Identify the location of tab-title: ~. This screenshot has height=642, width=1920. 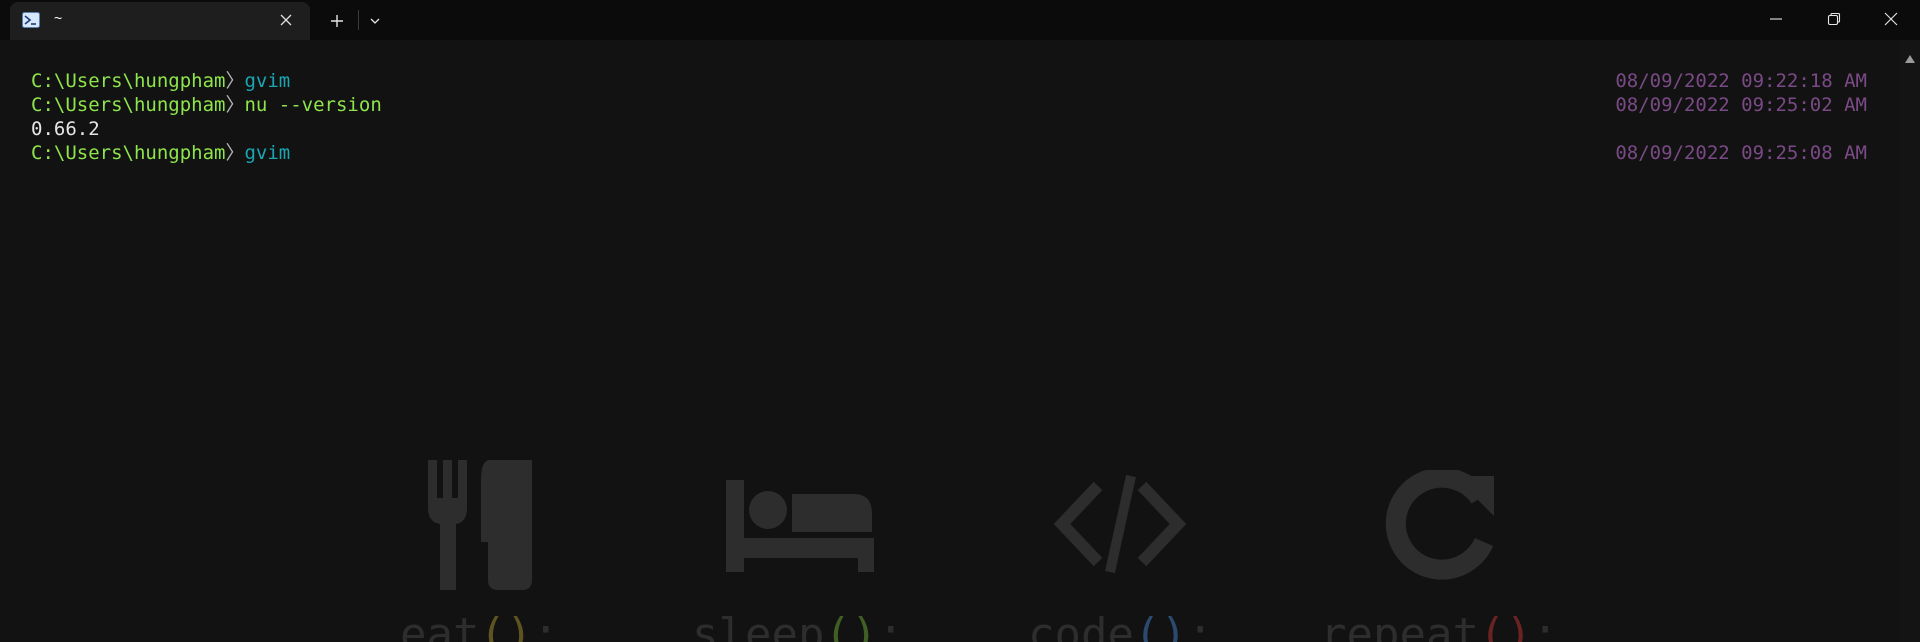
(58, 18).